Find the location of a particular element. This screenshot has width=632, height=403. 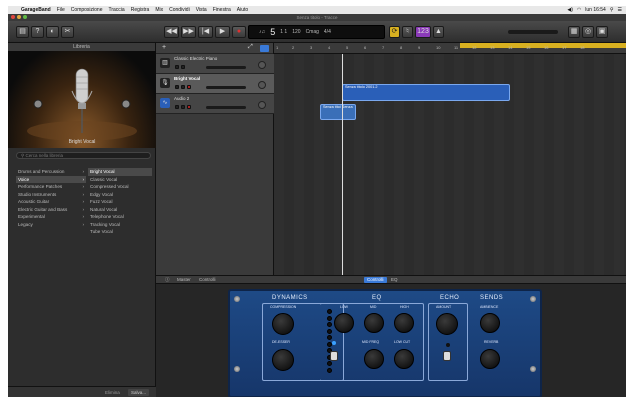

echo-switch is located at coordinates (447, 356).